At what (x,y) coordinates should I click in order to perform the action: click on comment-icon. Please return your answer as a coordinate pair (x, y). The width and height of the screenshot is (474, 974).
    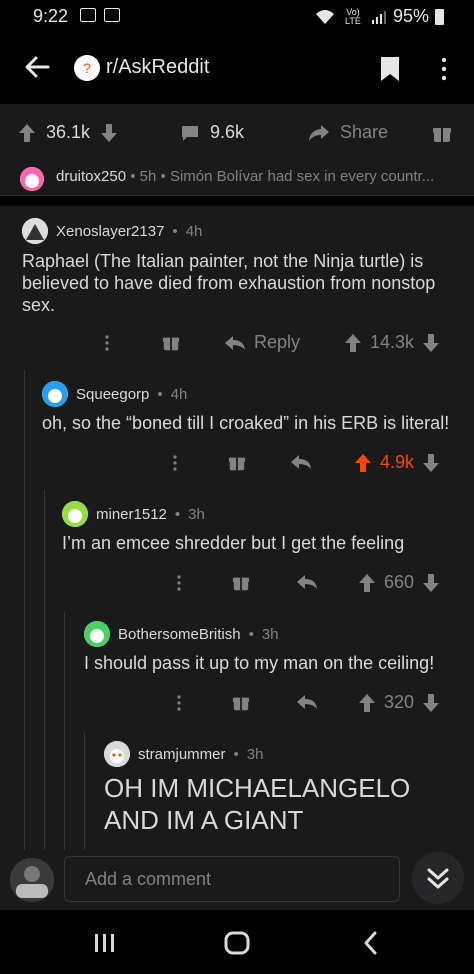
    Looking at the image, I should click on (190, 133).